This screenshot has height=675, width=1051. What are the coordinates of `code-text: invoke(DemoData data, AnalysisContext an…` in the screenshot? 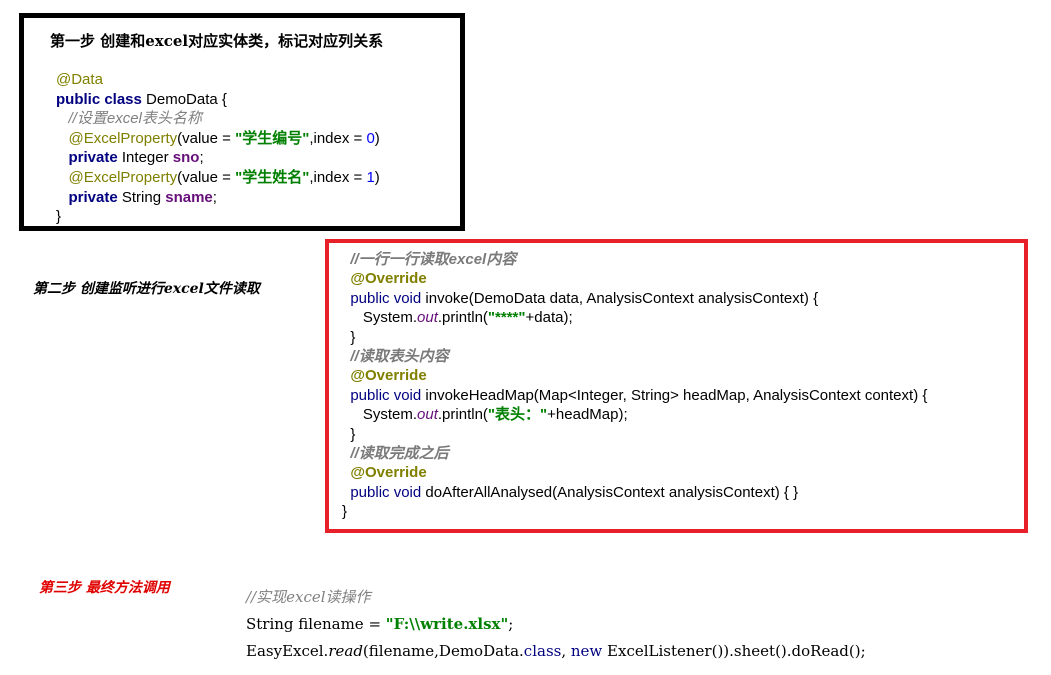 It's located at (620, 298).